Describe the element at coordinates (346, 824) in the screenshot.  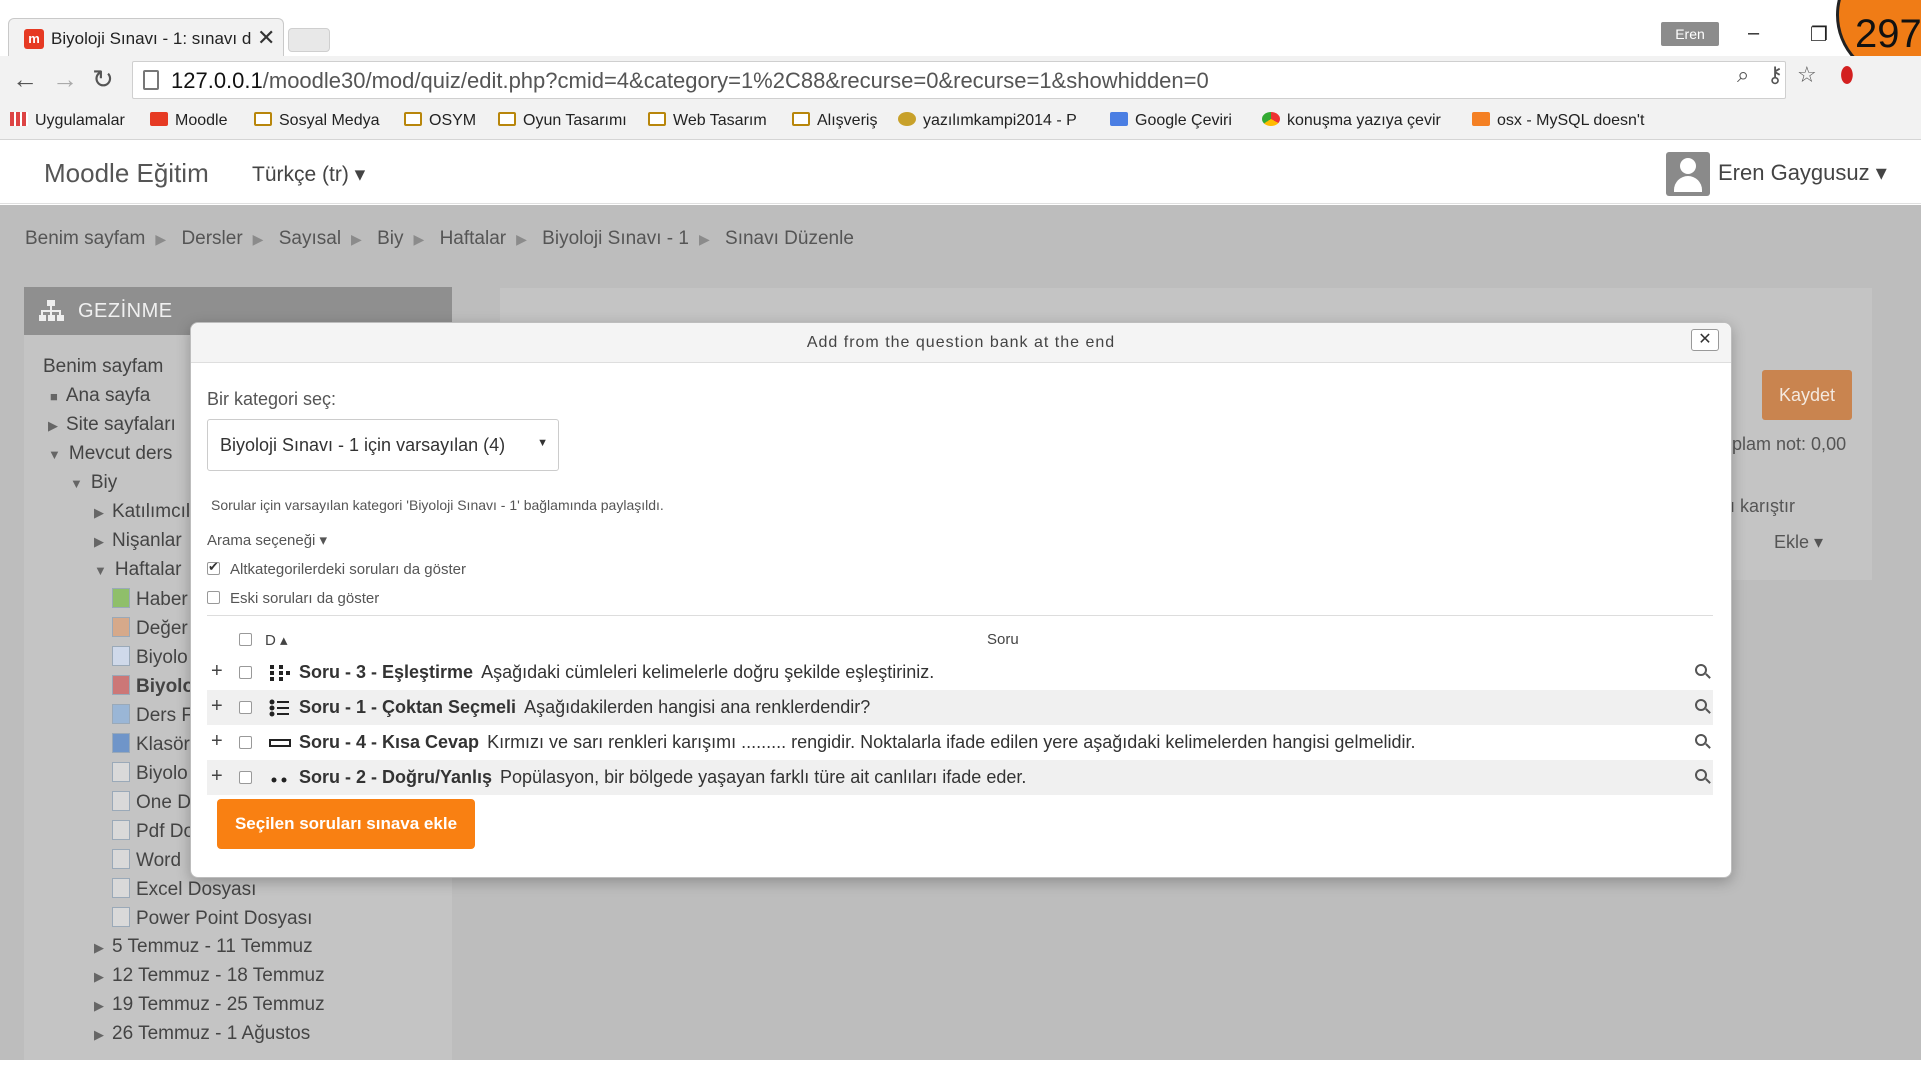
I see `add-selected-questions-button: Seçilen soruları sınava ekle` at that location.